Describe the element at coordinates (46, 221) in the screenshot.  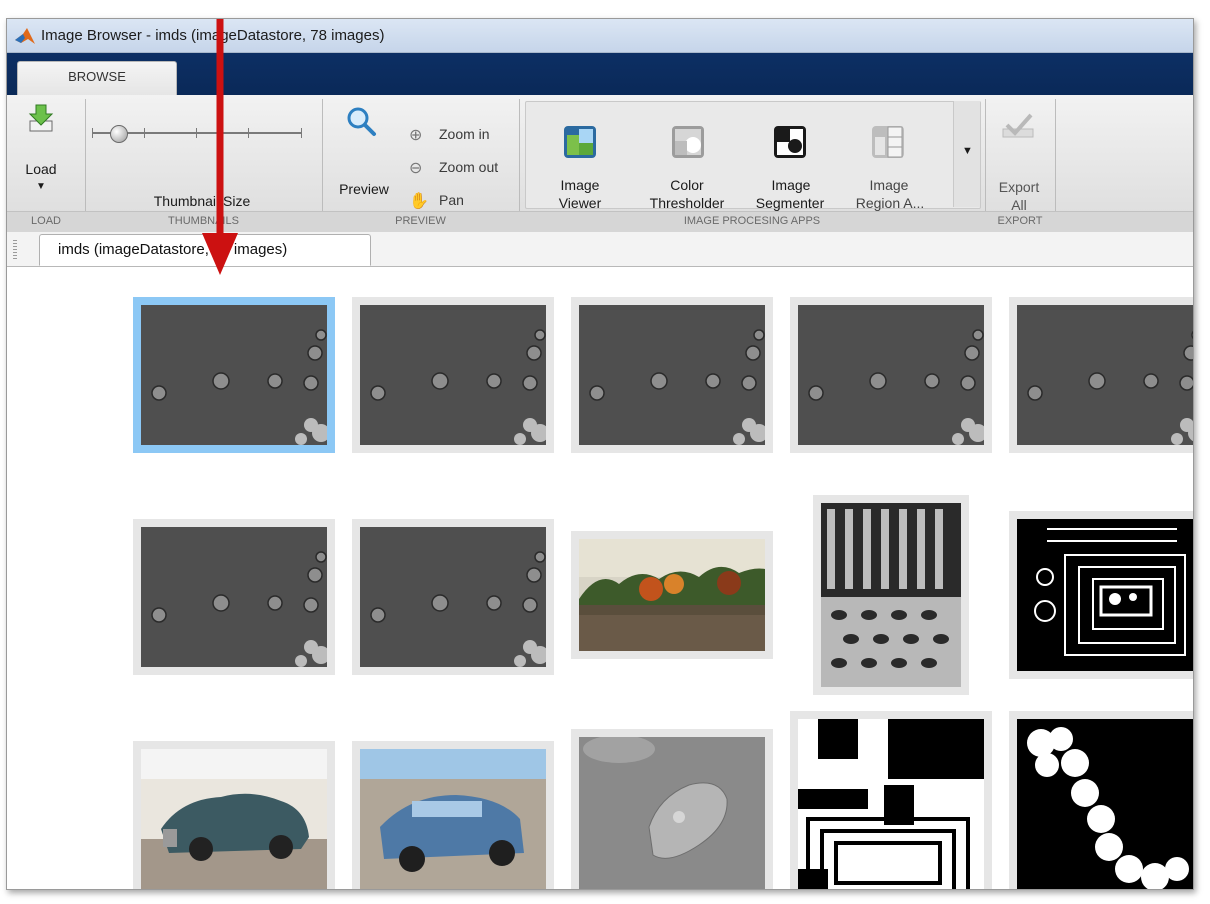
I see `section-label-load: LOAD` at that location.